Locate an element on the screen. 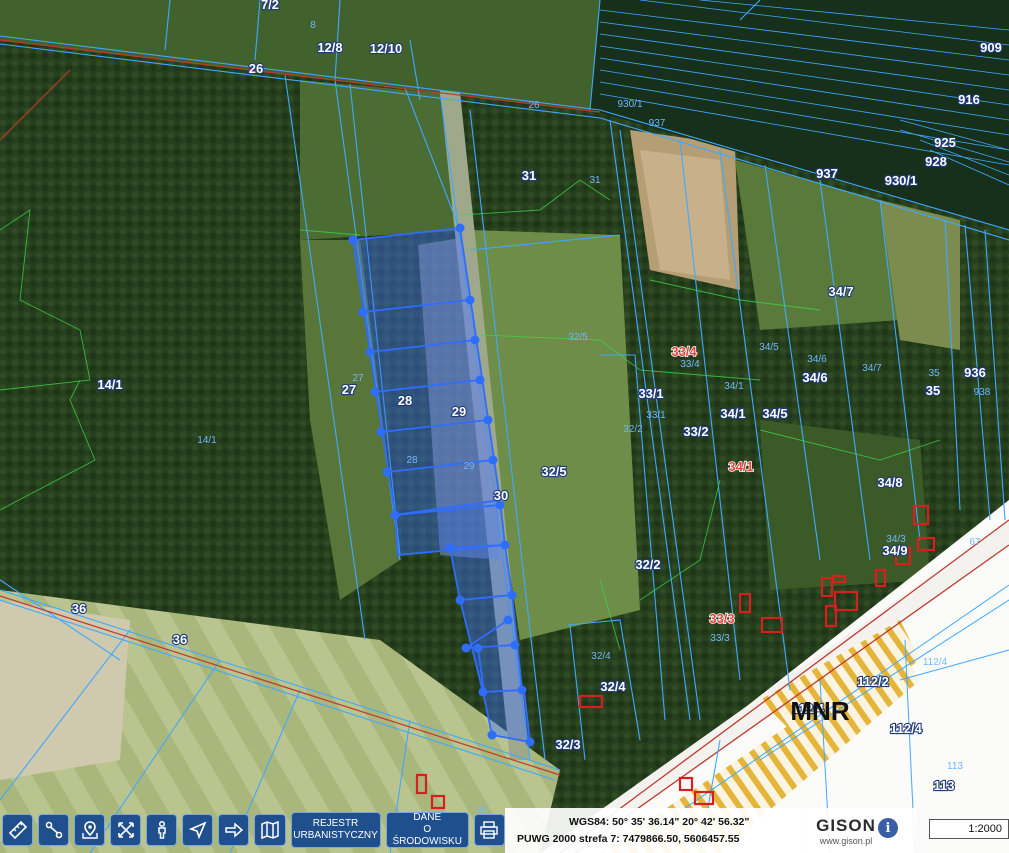  parcel-12-10: 12/10 is located at coordinates (386, 48).